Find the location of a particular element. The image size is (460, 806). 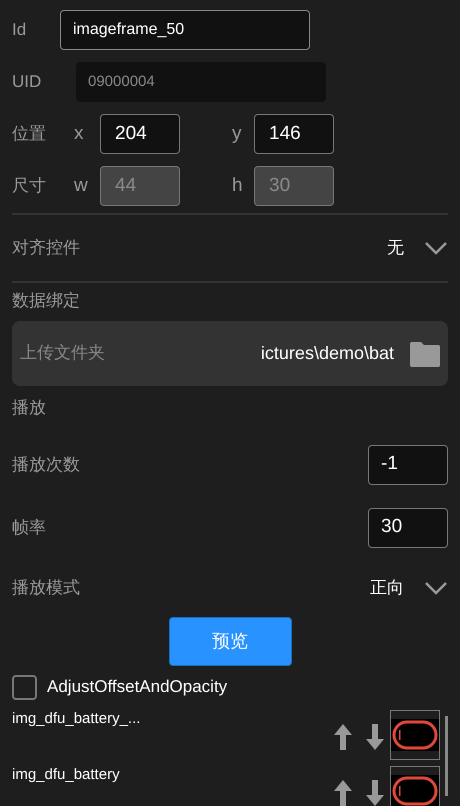

field-label: UID is located at coordinates (27, 82).